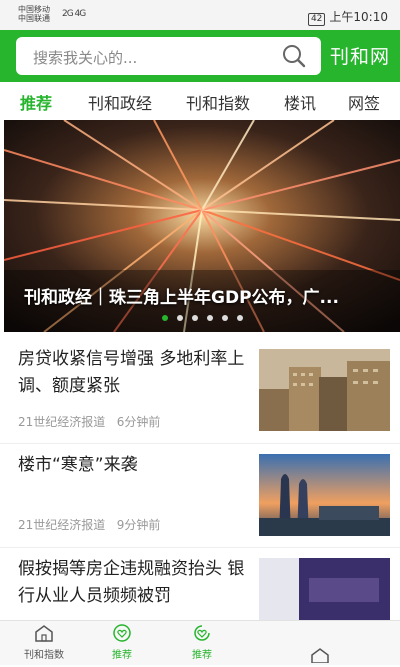  Describe the element at coordinates (300, 102) in the screenshot. I see `tab-property-news: 楼讯` at that location.